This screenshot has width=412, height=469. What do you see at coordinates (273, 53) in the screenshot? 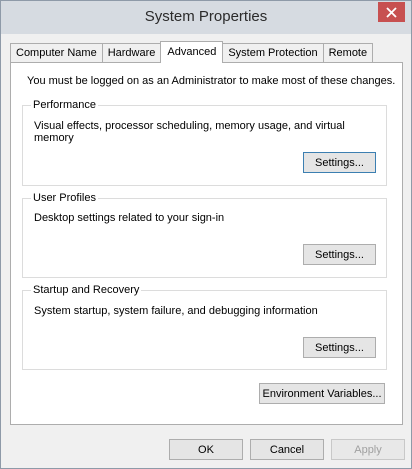
I see `tab-system-protection: System Protection` at bounding box center [273, 53].